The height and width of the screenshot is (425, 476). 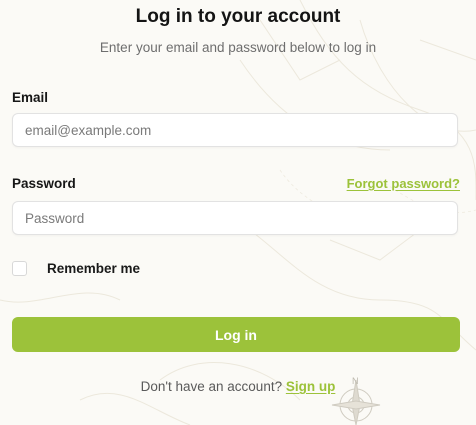 What do you see at coordinates (235, 218) in the screenshot?
I see `password-field` at bounding box center [235, 218].